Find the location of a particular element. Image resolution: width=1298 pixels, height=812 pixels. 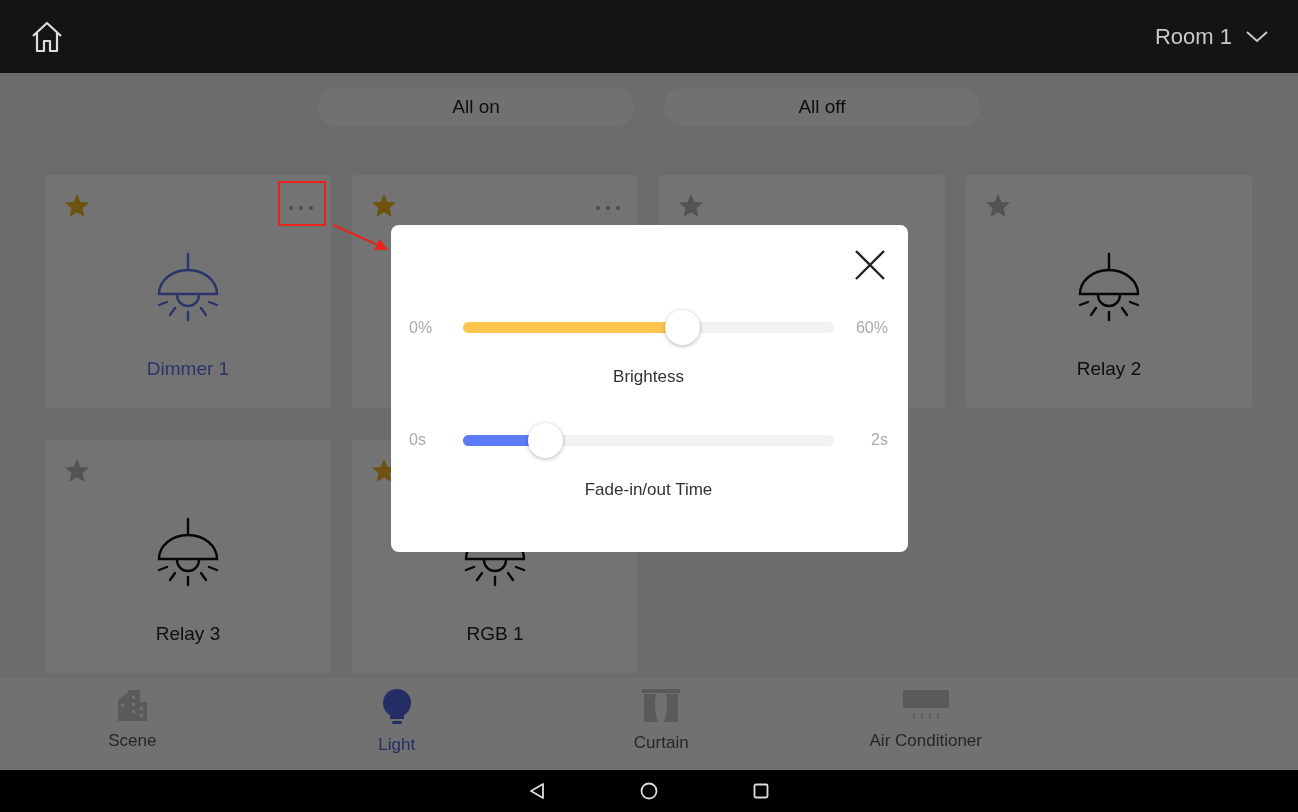

annotation-box is located at coordinates (302, 203).